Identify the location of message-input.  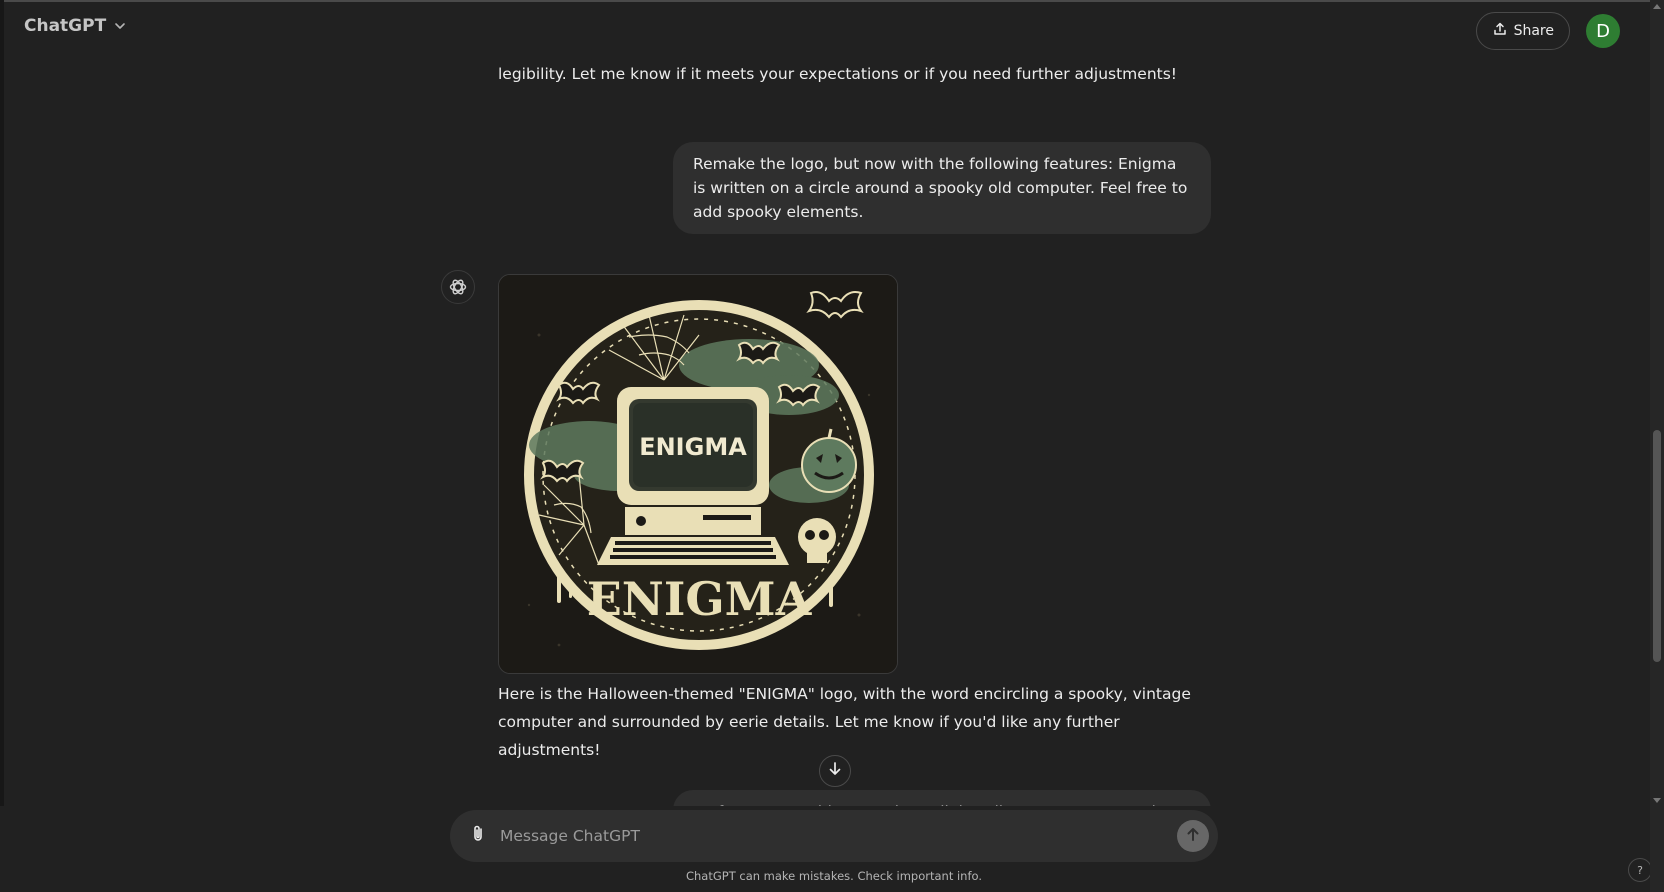
(810, 836).